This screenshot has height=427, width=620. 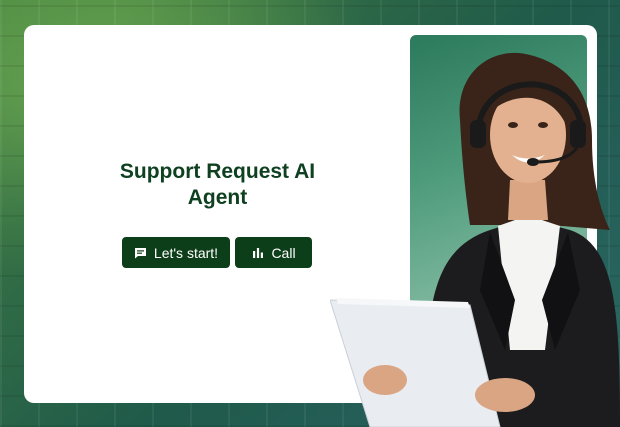 I want to click on call-label: Call, so click(x=283, y=252).